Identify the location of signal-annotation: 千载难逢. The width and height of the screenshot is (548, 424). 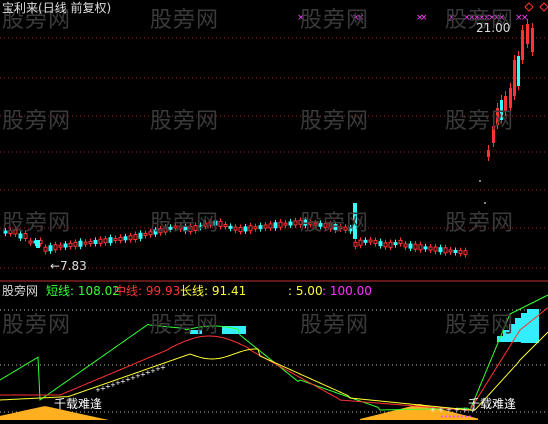
(78, 404).